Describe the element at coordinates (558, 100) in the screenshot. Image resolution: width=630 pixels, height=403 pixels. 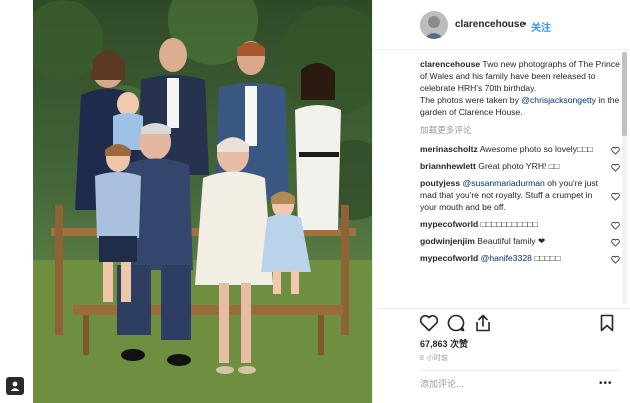
I see `caption-mention: @chrisjacksongetty` at that location.